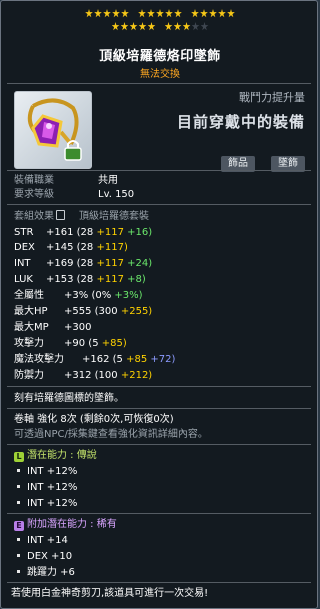  What do you see at coordinates (163, 359) in the screenshot?
I see `stat-scroll-bonus: +72)` at bounding box center [163, 359].